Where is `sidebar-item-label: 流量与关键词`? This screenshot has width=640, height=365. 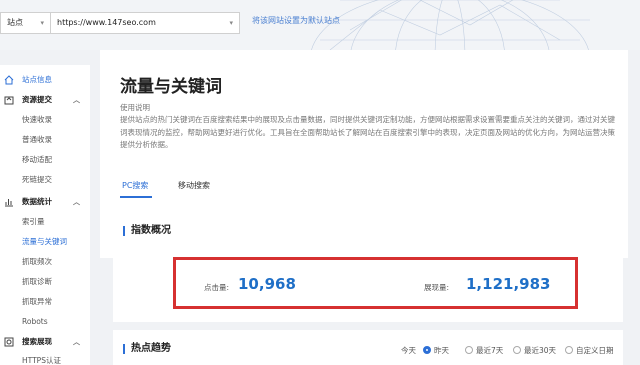
sidebar-item-label: 流量与关键词 is located at coordinates (44, 241).